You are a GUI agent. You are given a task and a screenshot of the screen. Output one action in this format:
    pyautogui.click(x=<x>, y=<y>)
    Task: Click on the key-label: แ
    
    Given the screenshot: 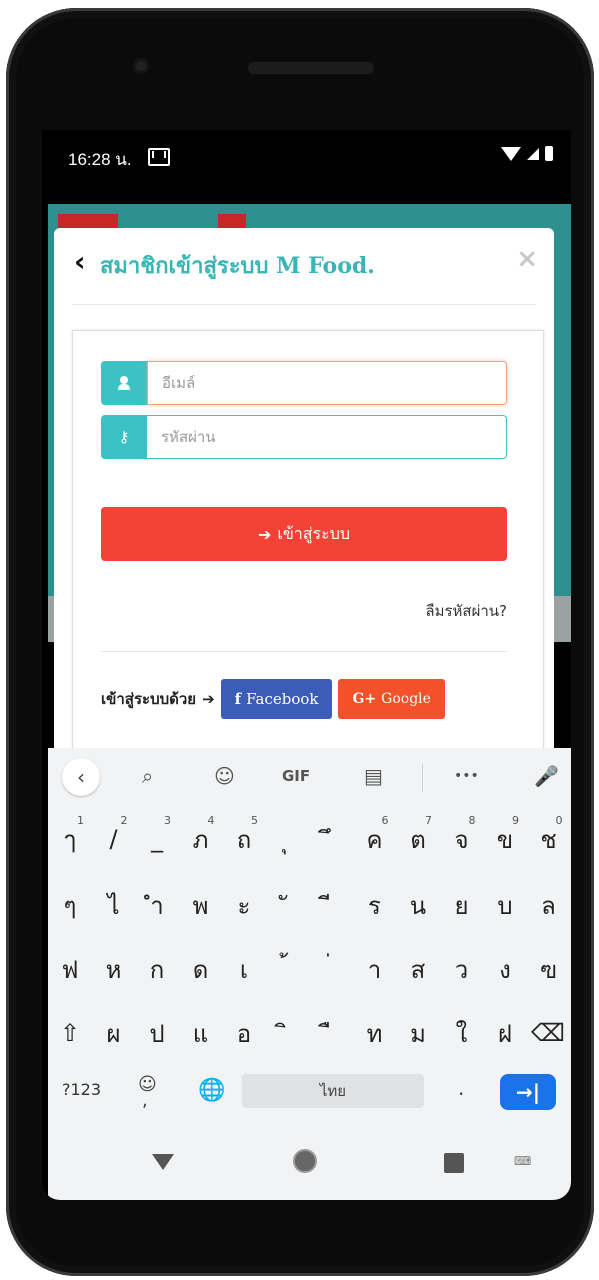 What is the action you would take?
    pyautogui.click(x=200, y=1033)
    